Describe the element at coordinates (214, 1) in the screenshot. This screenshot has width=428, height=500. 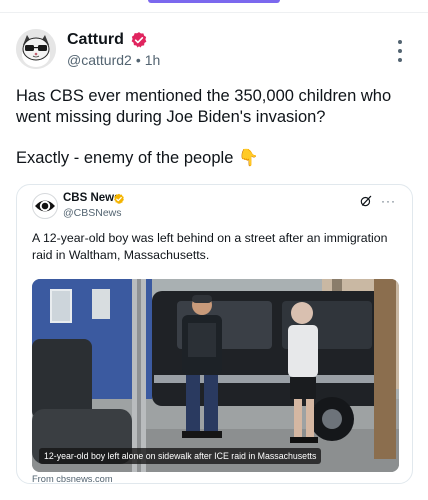
I see `top-accent-bar` at that location.